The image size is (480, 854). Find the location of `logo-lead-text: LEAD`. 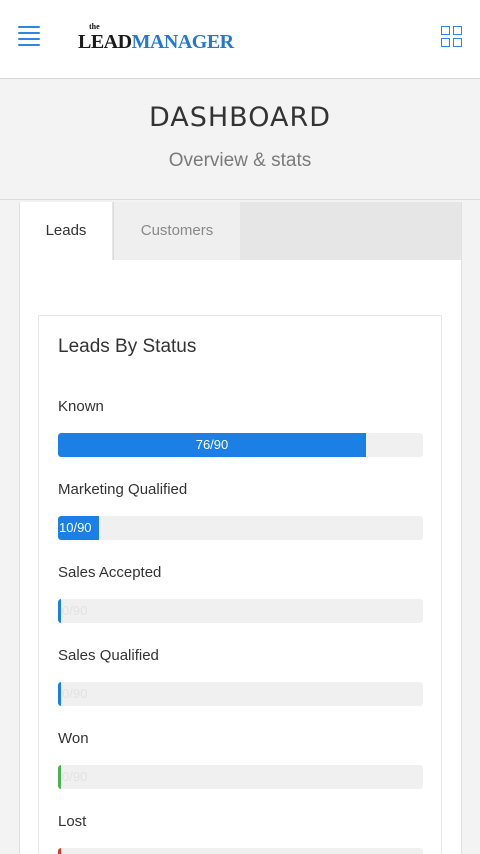

logo-lead-text: LEAD is located at coordinates (105, 42).